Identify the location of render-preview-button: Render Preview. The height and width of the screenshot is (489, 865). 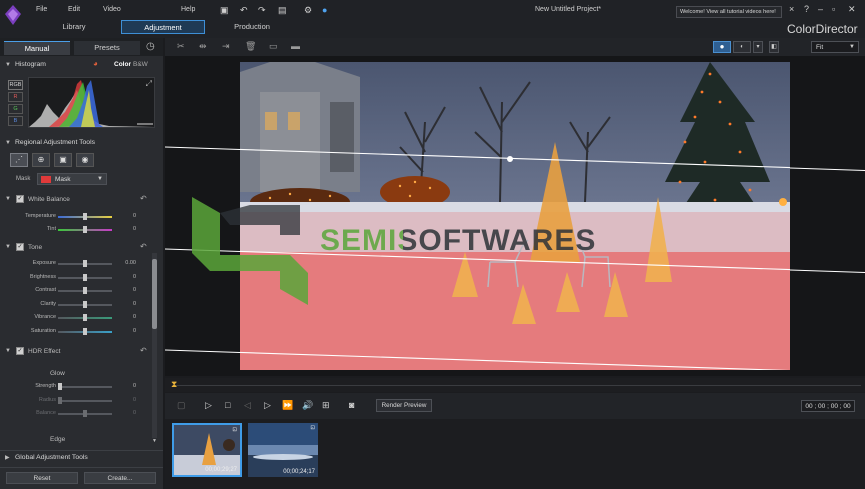
(404, 405).